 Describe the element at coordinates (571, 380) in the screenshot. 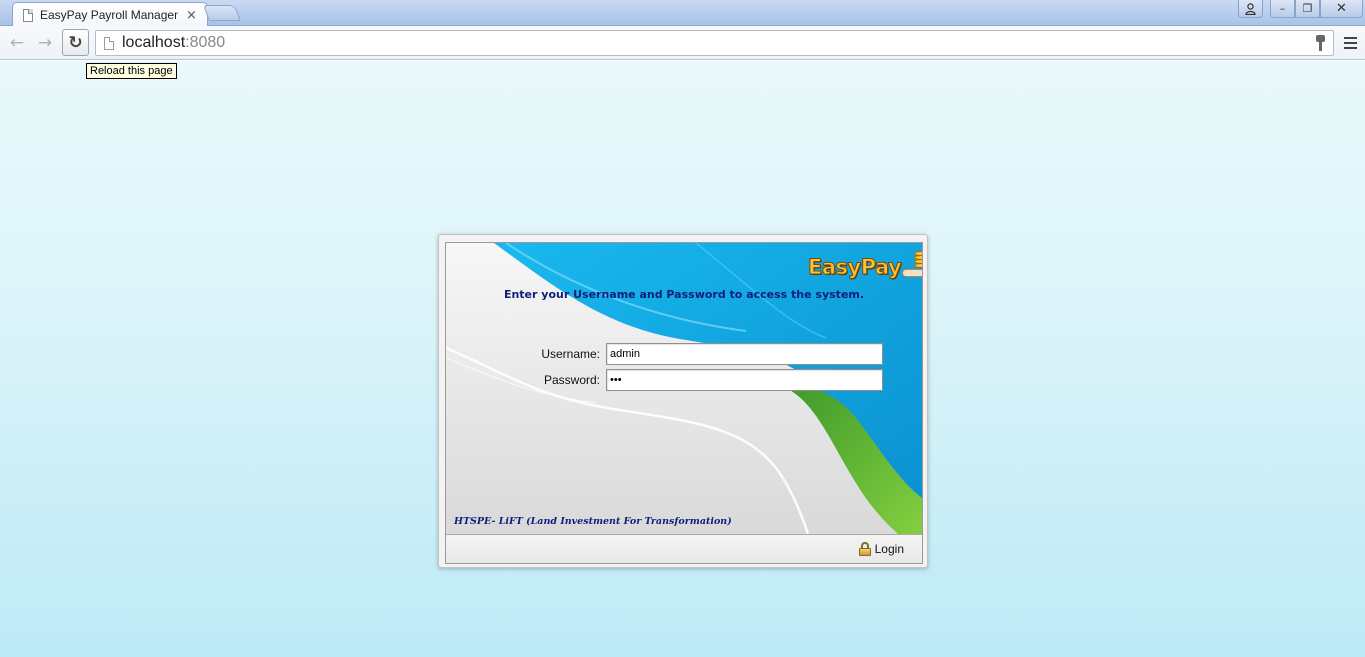

I see `password-label: Password:` at that location.